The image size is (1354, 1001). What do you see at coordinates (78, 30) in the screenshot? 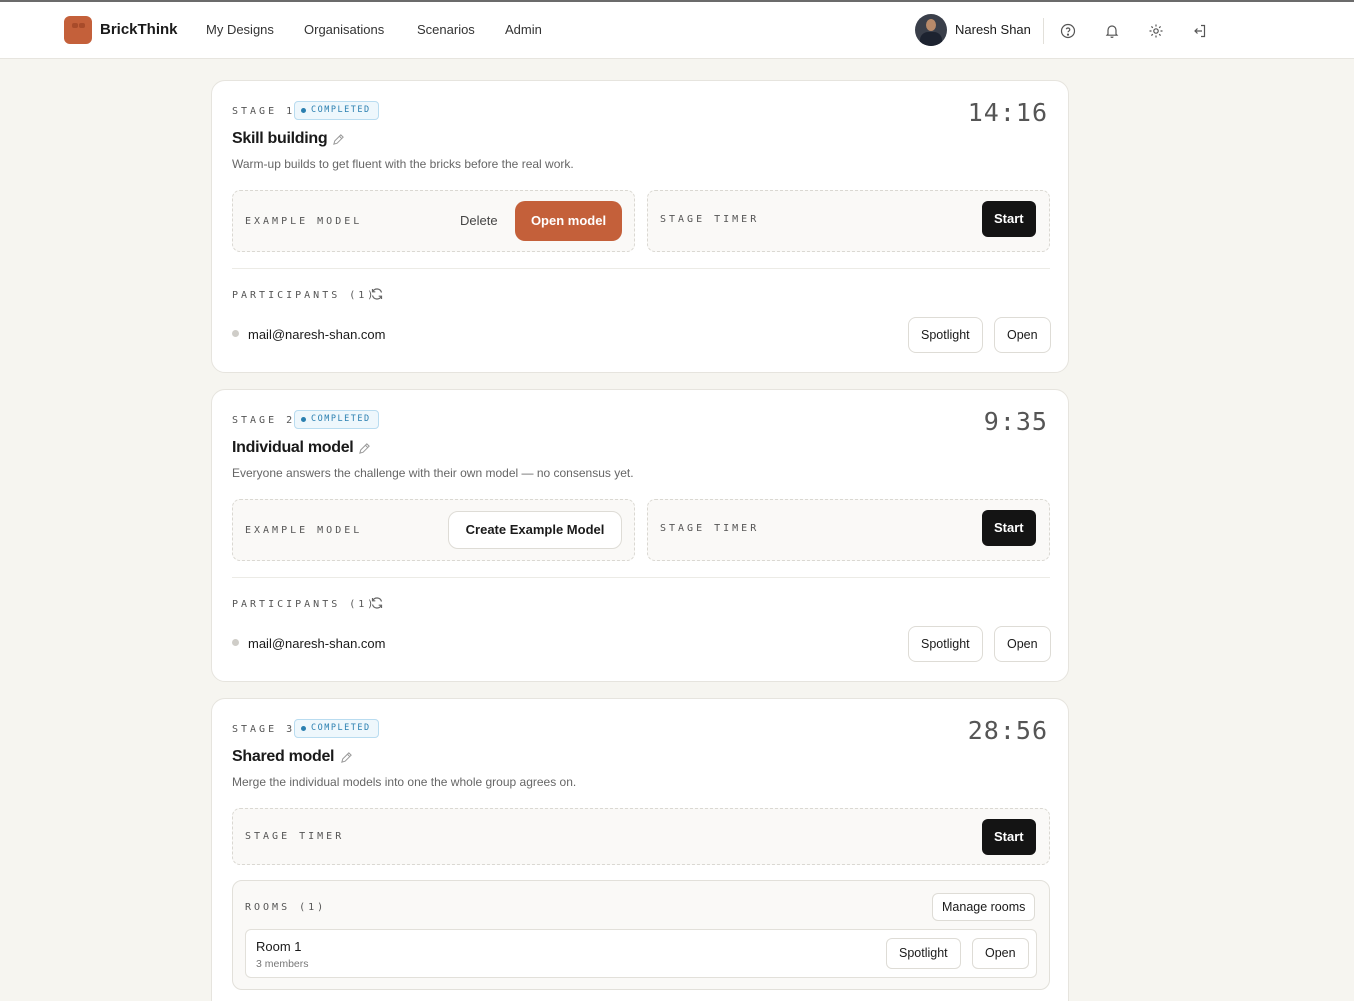
I see `brickthink-logo-icon` at bounding box center [78, 30].